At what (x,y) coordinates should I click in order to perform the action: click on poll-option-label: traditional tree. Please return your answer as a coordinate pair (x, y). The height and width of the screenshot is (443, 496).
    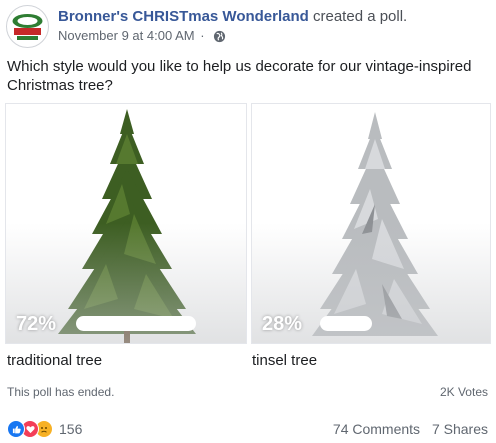
    Looking at the image, I should click on (54, 360).